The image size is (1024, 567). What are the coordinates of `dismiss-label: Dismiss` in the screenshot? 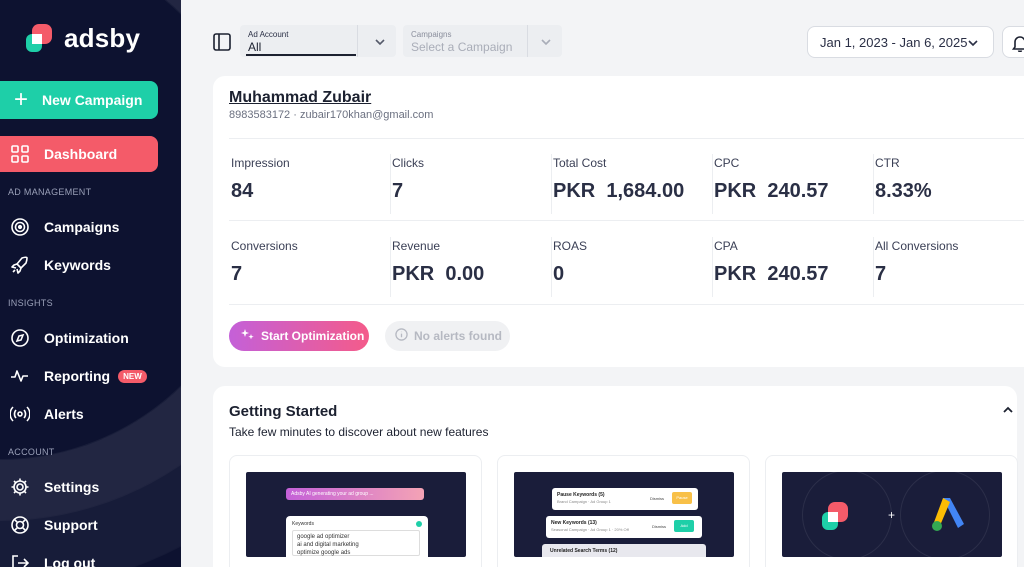 It's located at (657, 498).